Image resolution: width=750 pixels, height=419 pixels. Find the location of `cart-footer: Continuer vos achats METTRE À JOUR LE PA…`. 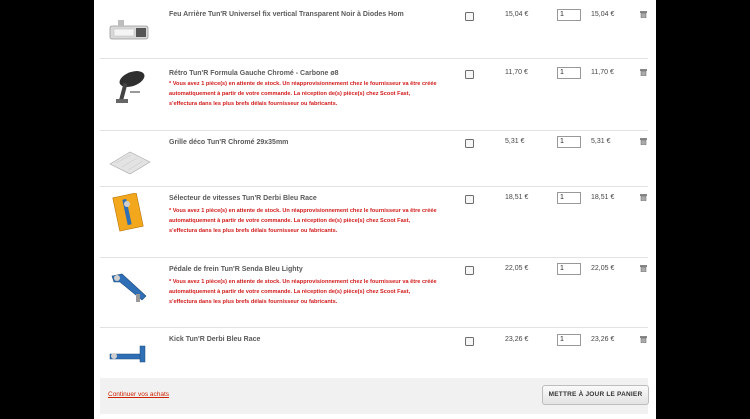

cart-footer: Continuer vos achats METTRE À JOUR LE PA… is located at coordinates (374, 396).